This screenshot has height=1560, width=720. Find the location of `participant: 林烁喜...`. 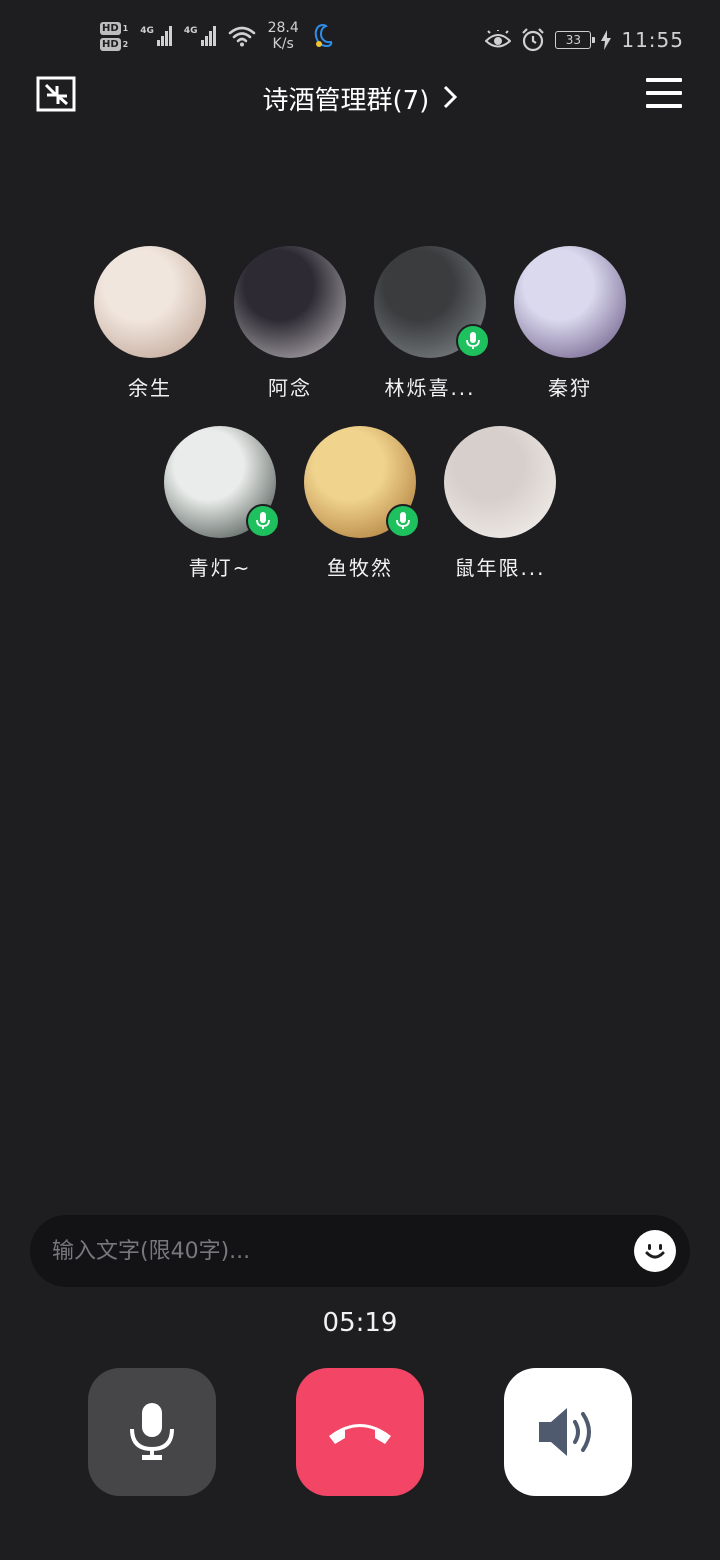

participant: 林烁喜... is located at coordinates (432, 323).